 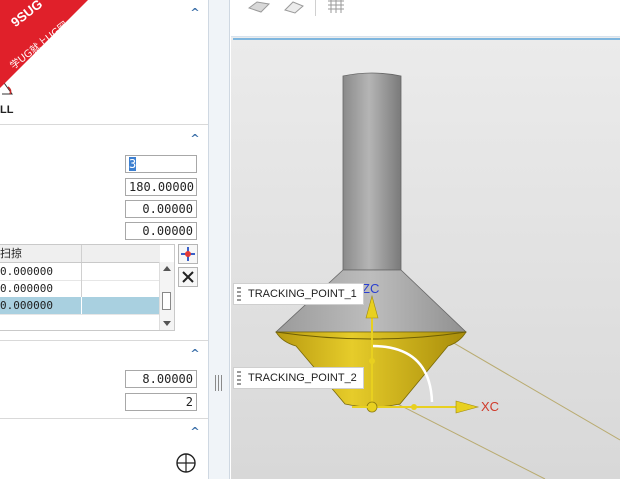 I want to click on icon-caption: LL, so click(x=7, y=110).